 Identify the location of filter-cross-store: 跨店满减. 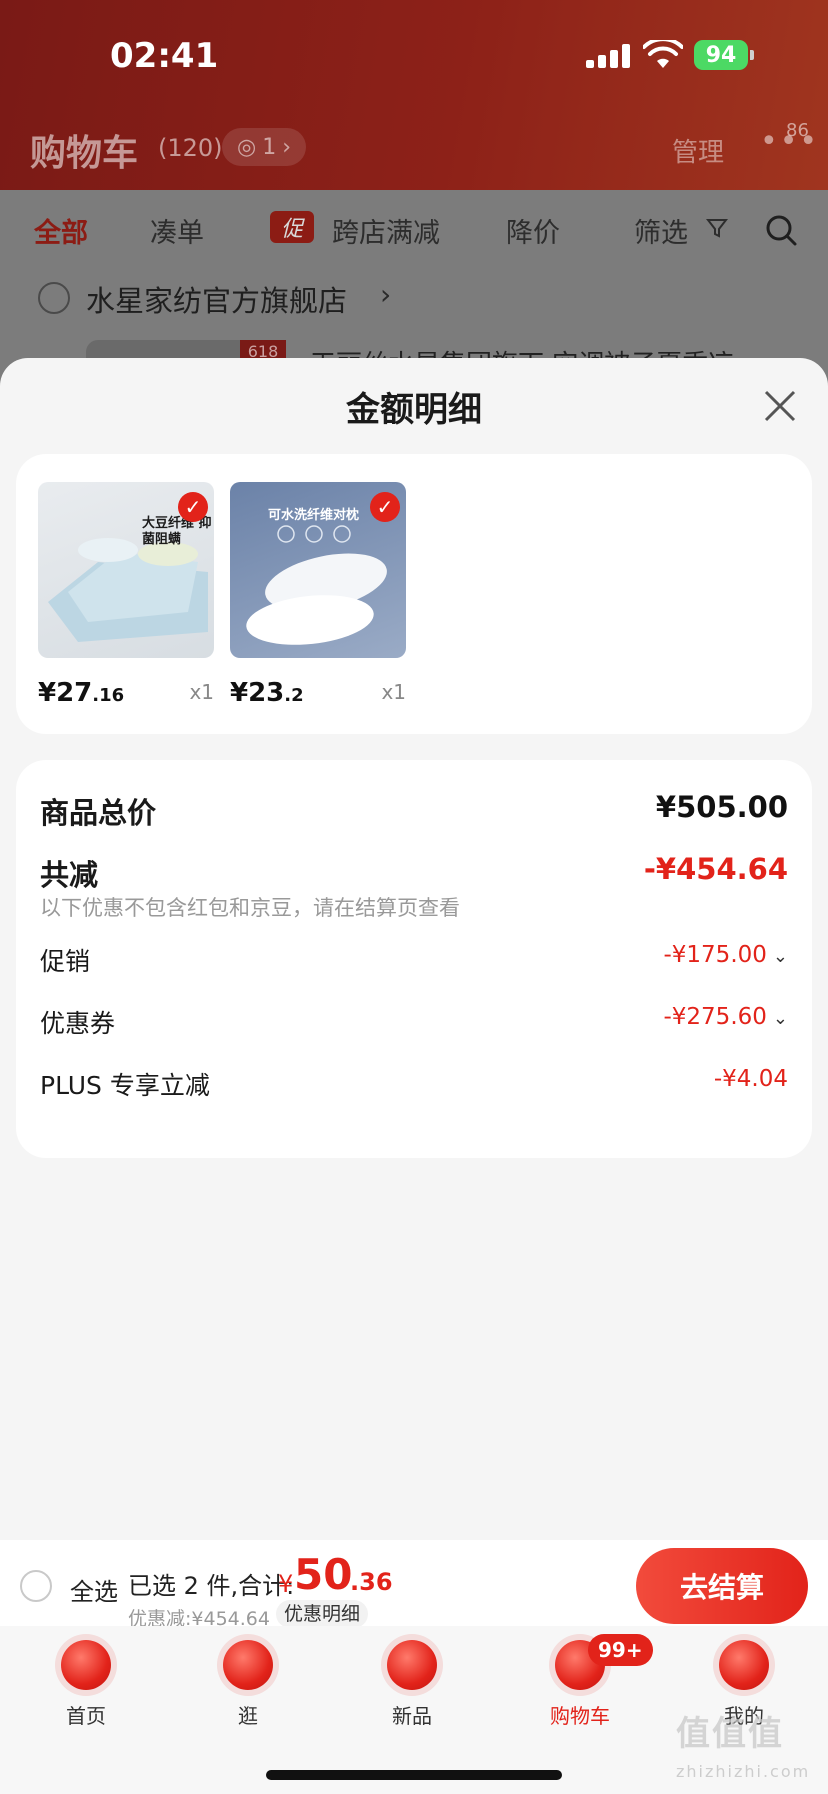
(386, 230).